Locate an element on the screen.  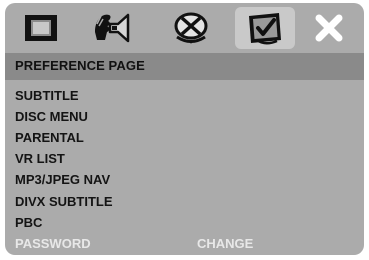
audio-setup-icon is located at coordinates (112, 28).